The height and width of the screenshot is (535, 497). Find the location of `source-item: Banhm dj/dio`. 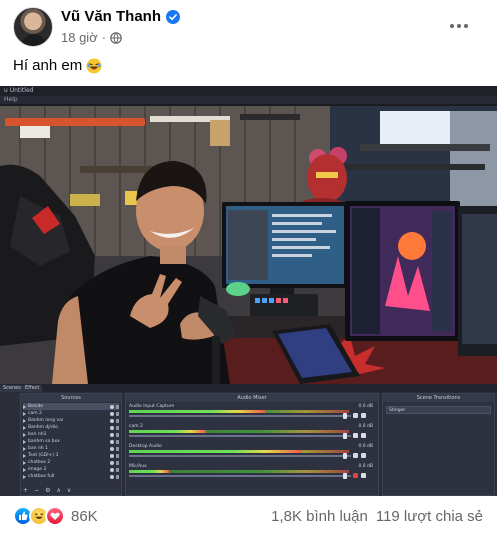

source-item: Banhm dj/dio is located at coordinates (71, 427).